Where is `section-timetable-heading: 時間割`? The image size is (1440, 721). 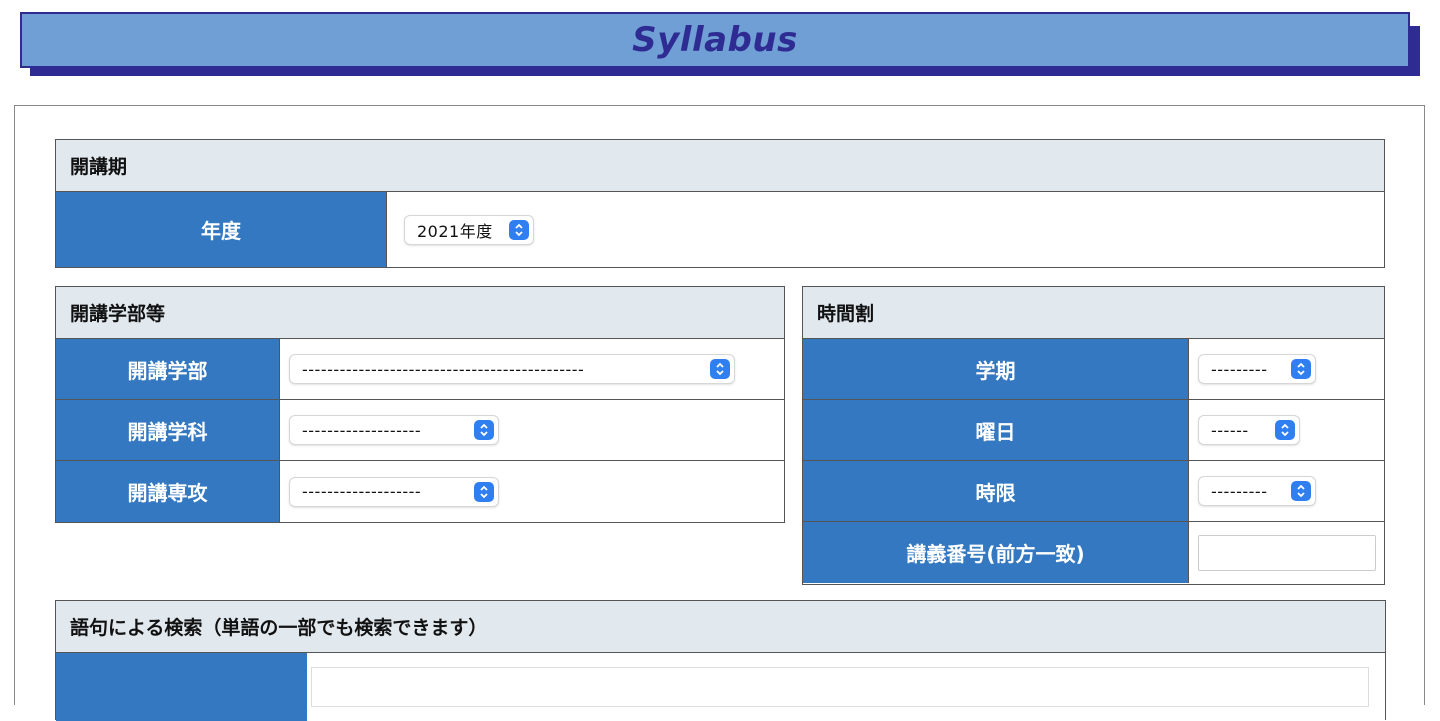
section-timetable-heading: 時間割 is located at coordinates (1093, 313).